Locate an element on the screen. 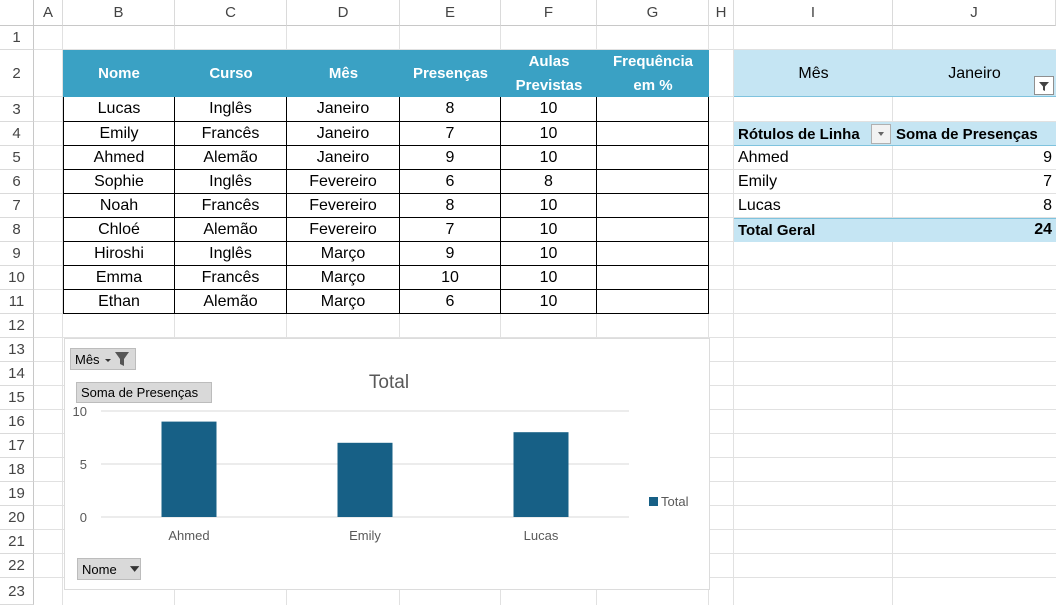 The height and width of the screenshot is (605, 1056). table-cell: Hiroshi is located at coordinates (119, 254).